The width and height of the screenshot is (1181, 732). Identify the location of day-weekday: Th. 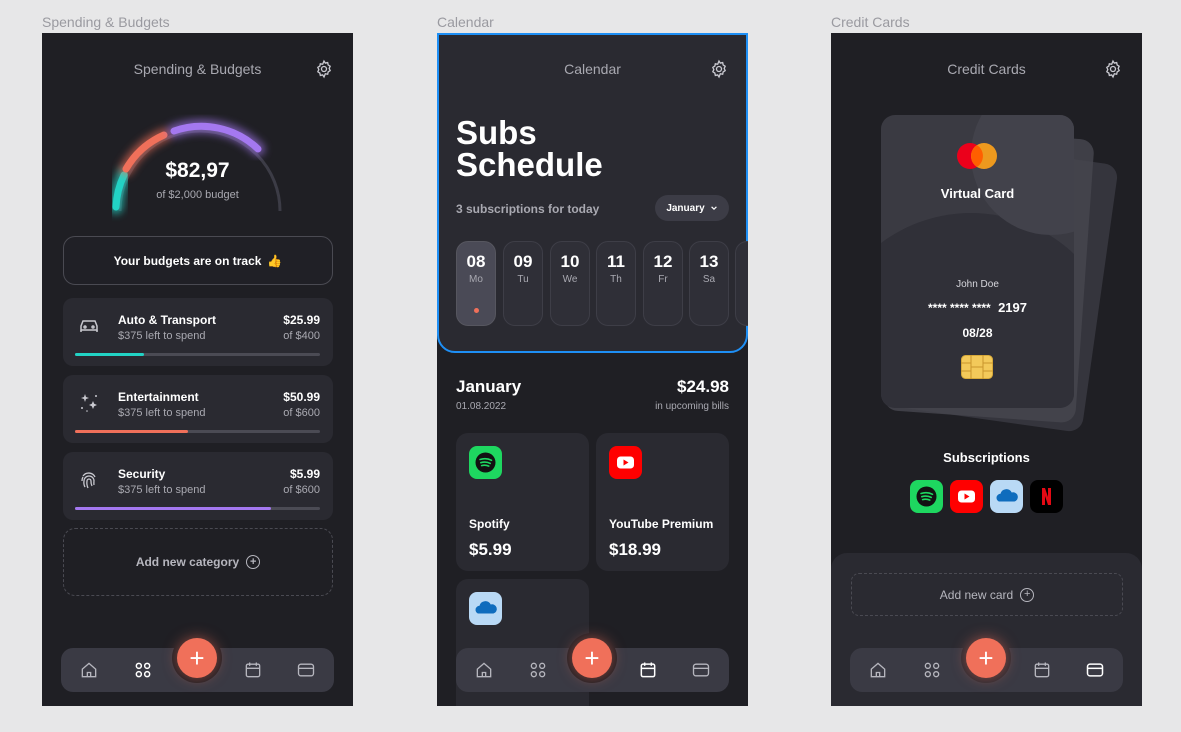
(616, 279).